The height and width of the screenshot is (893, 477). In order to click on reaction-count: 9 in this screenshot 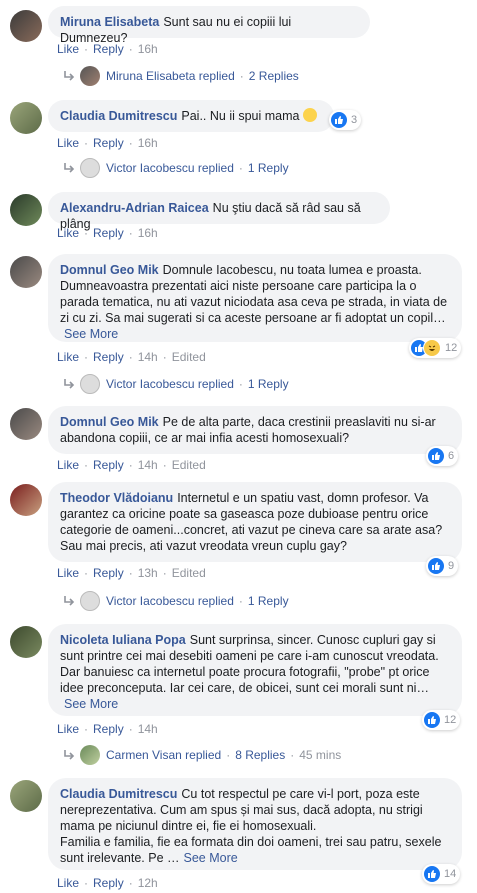, I will do `click(451, 566)`.